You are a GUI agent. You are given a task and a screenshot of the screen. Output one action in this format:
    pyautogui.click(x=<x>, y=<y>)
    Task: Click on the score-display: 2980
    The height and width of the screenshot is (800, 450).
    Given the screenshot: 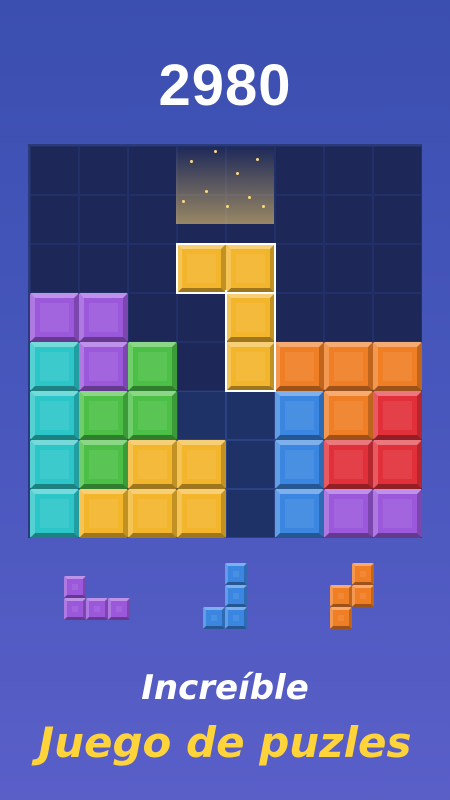 What is the action you would take?
    pyautogui.click(x=225, y=85)
    